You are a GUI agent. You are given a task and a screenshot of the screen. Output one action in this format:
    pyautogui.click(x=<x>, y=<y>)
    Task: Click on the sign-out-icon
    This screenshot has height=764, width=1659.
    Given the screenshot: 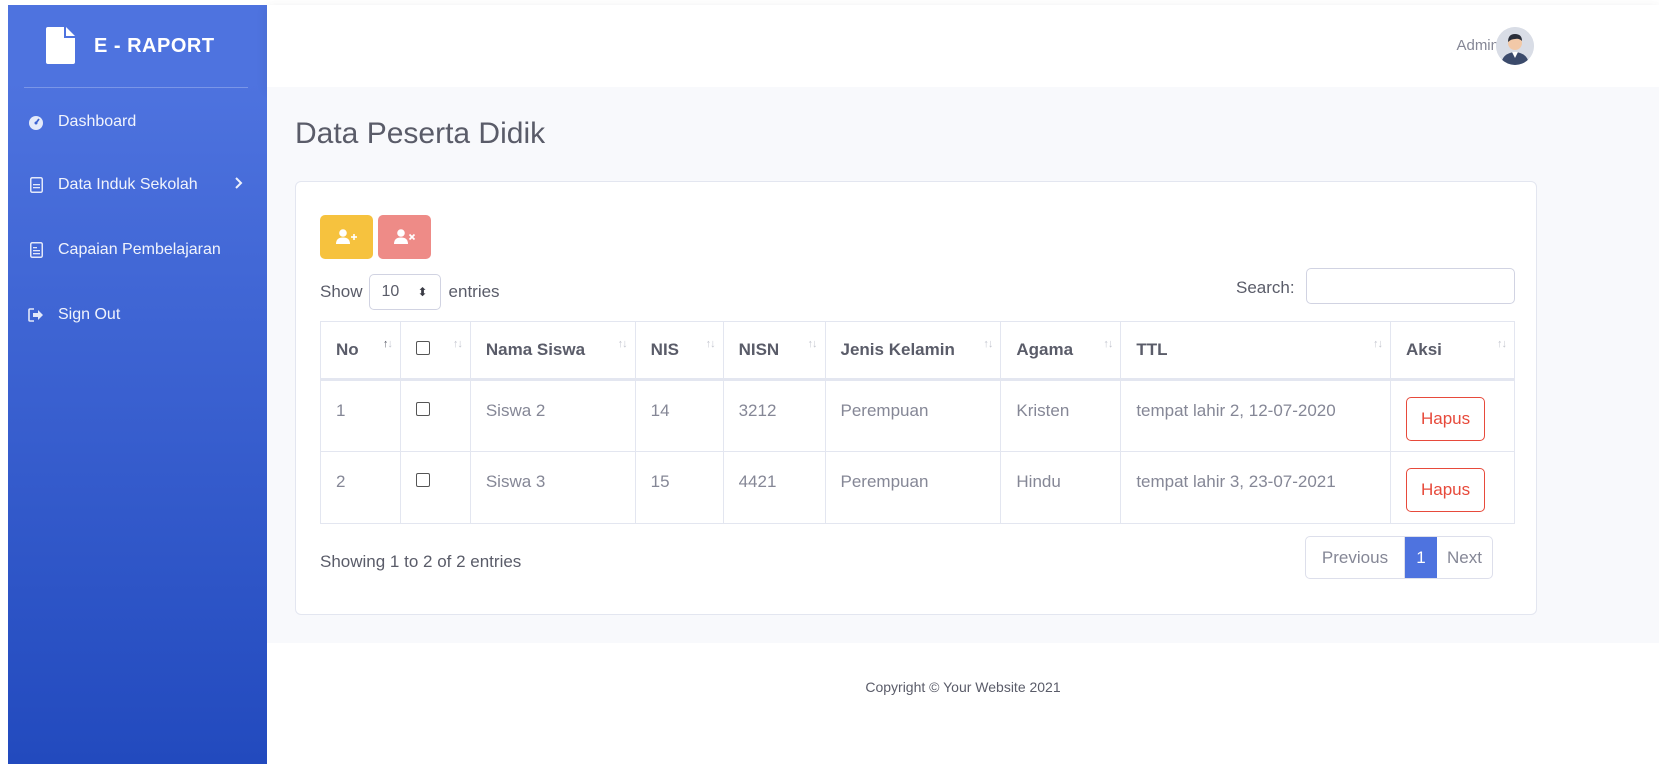 What is the action you would take?
    pyautogui.click(x=36, y=315)
    